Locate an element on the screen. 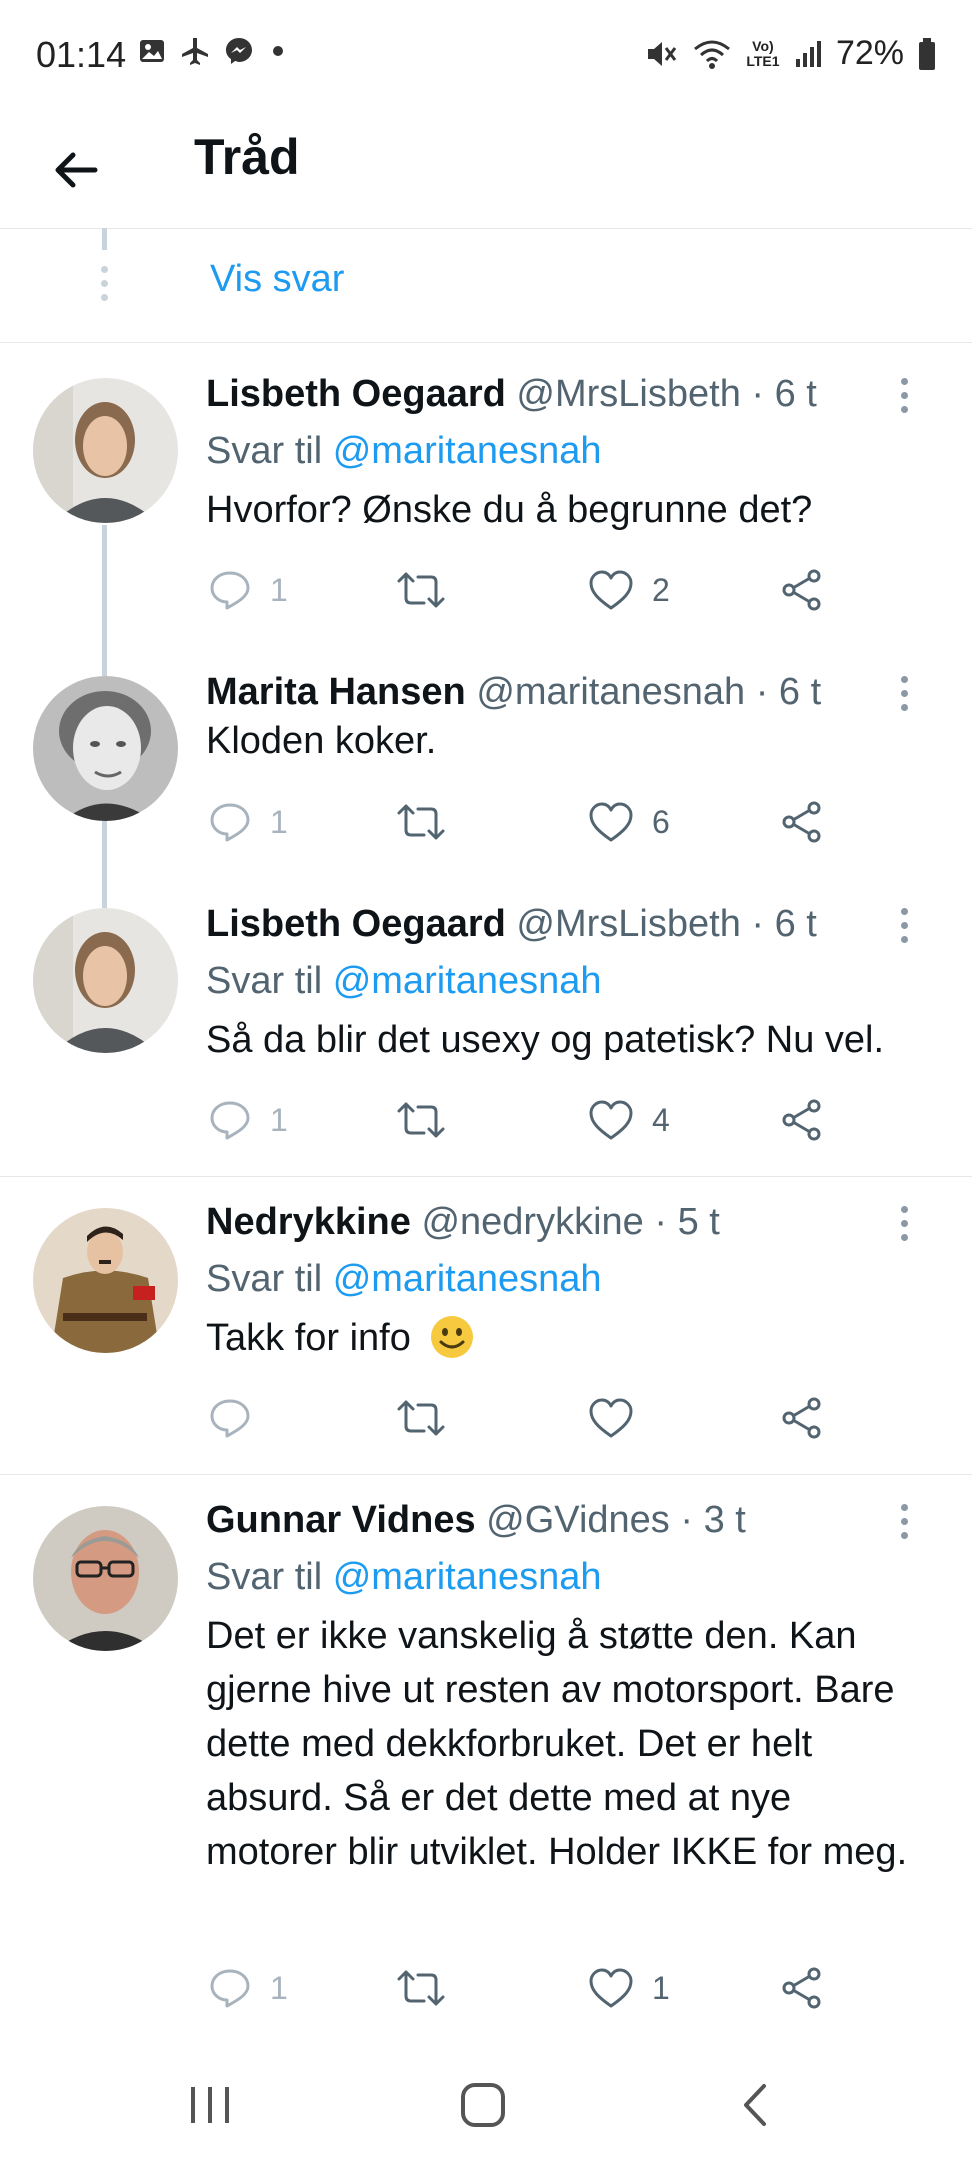  author-name: Nedrykkine is located at coordinates (308, 1222).